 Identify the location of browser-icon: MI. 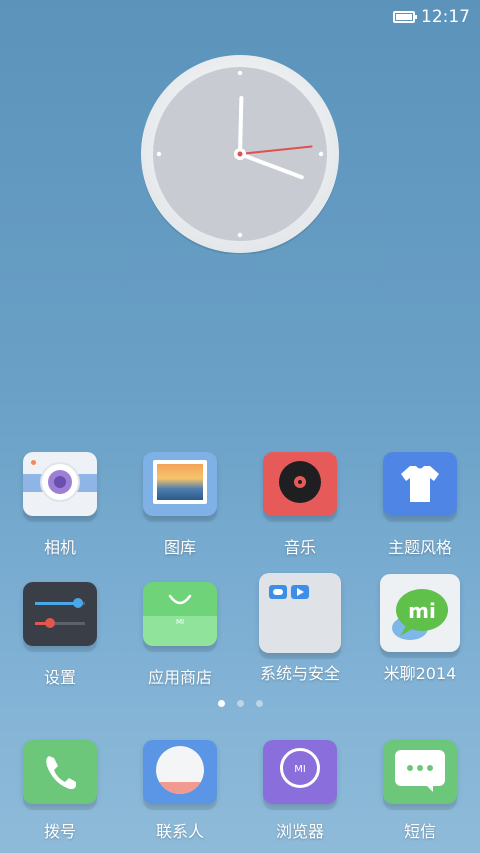
(300, 772).